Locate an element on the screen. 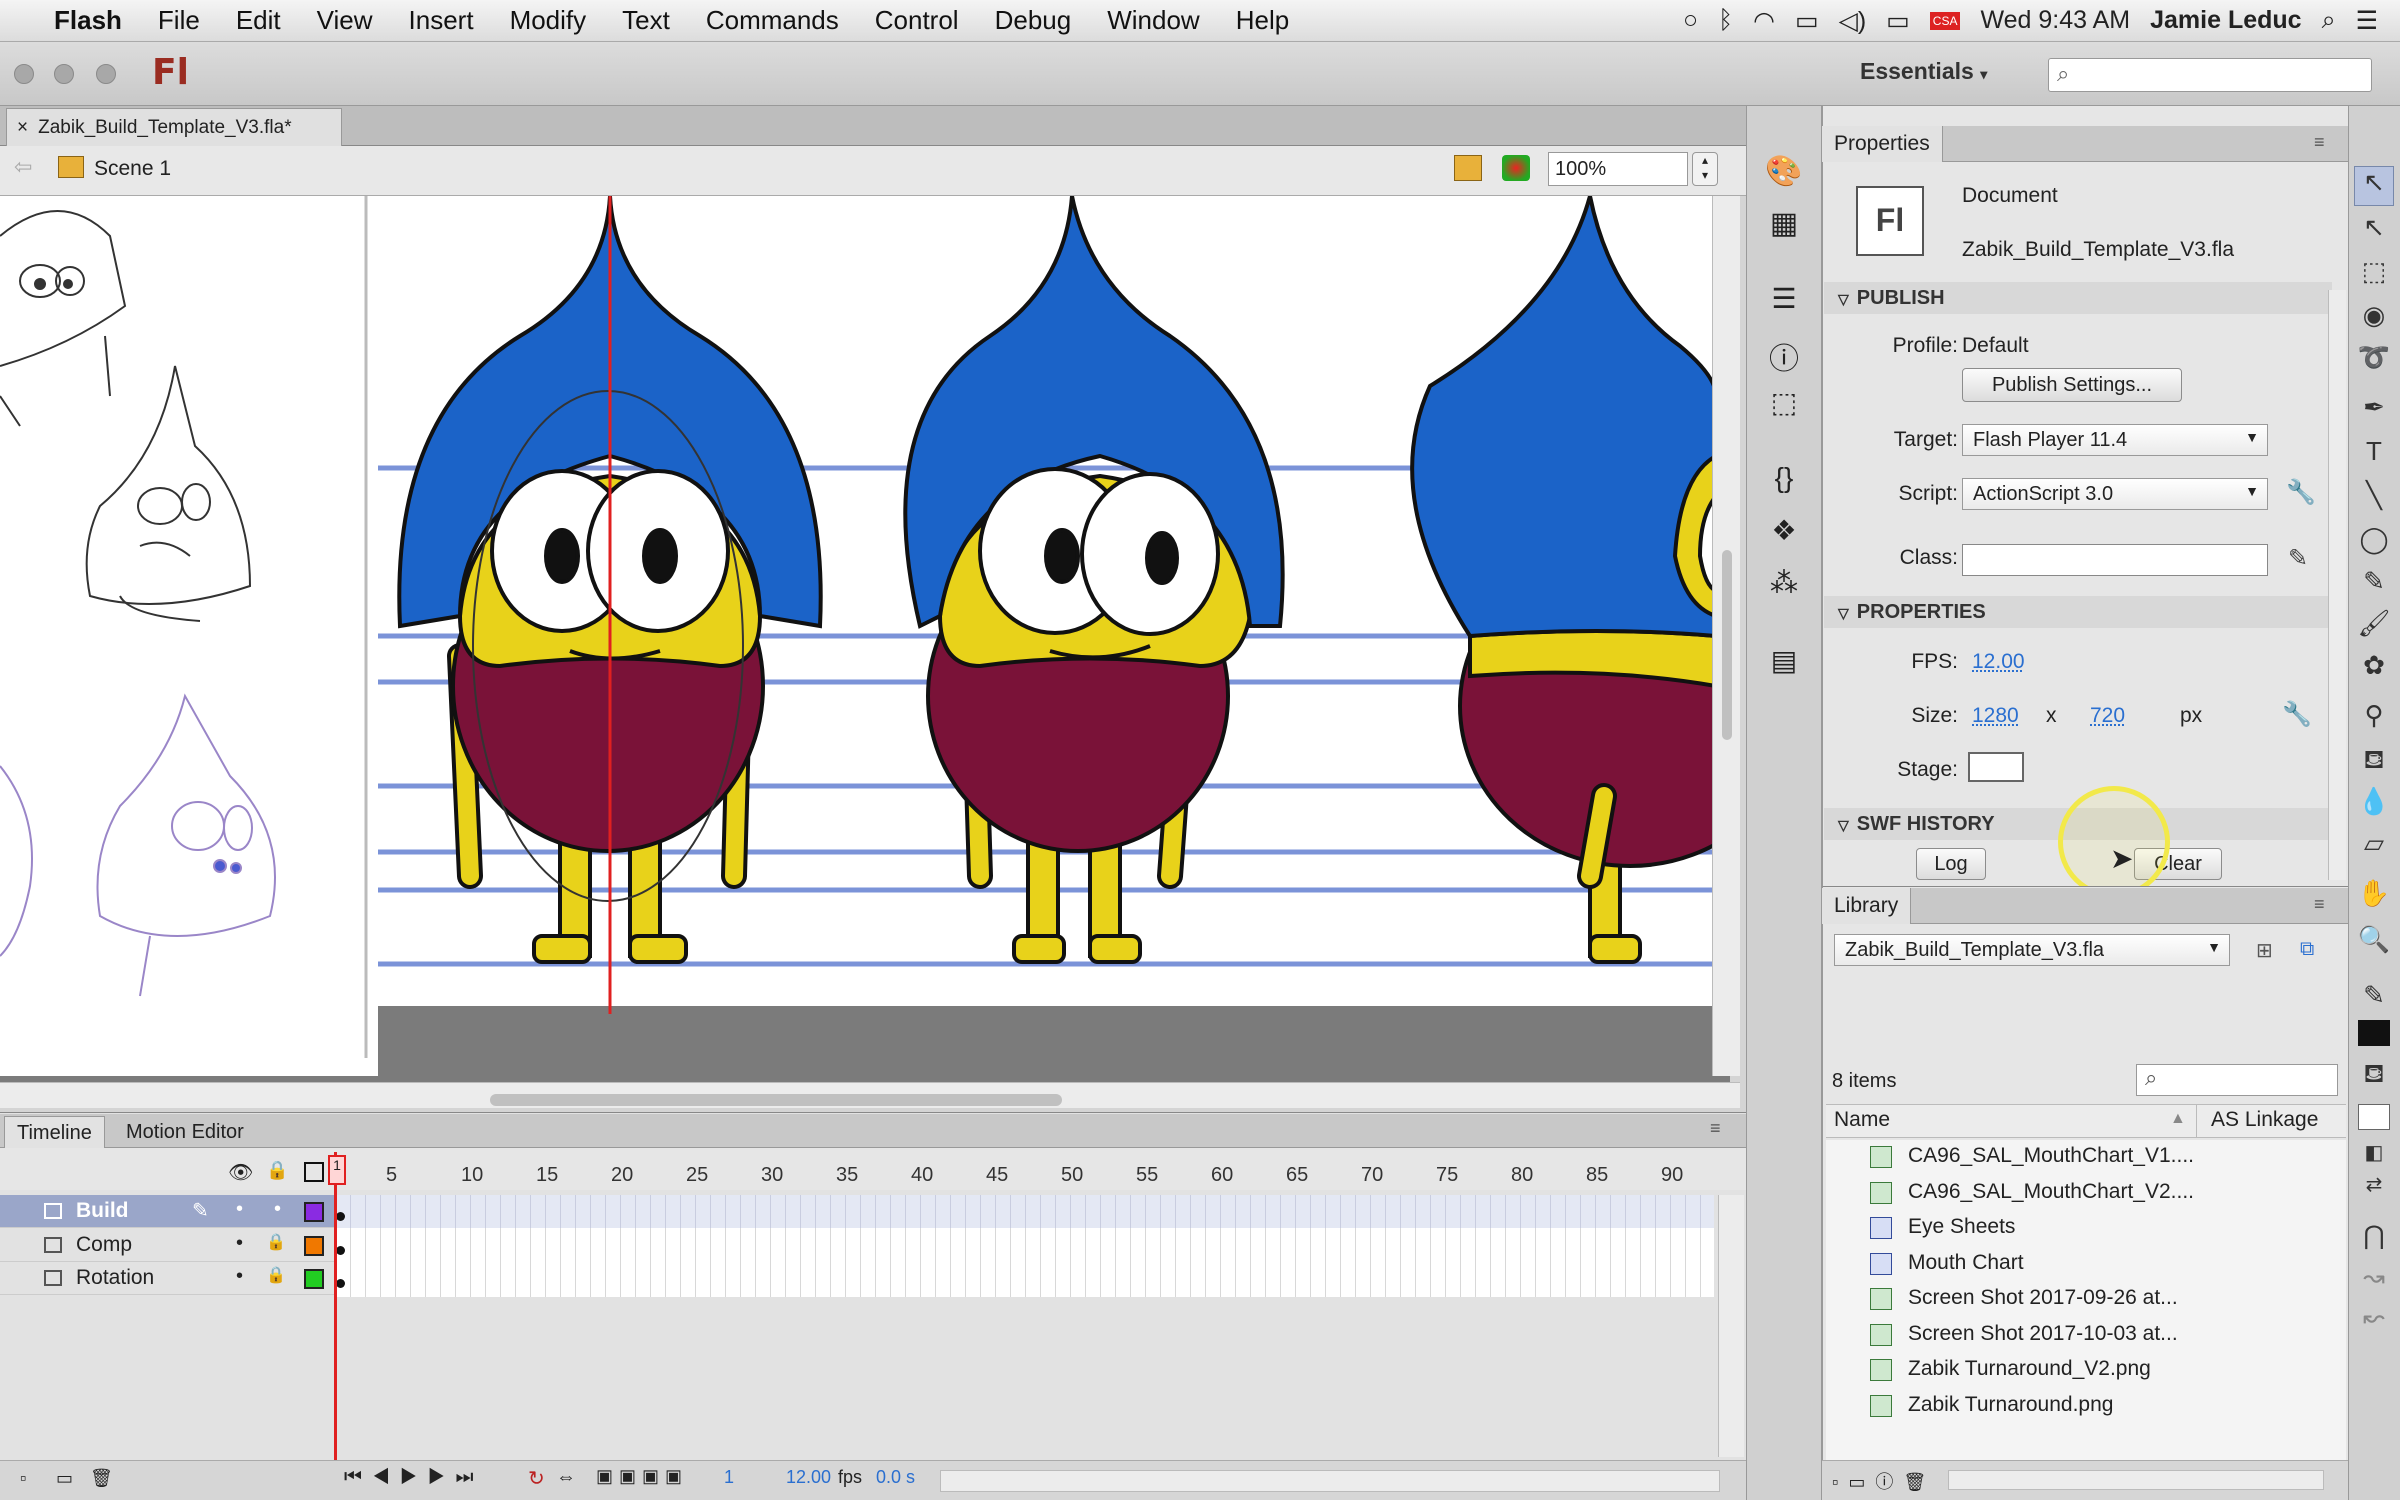  new-library-panel-icon: ⧉ is located at coordinates (2307, 949).